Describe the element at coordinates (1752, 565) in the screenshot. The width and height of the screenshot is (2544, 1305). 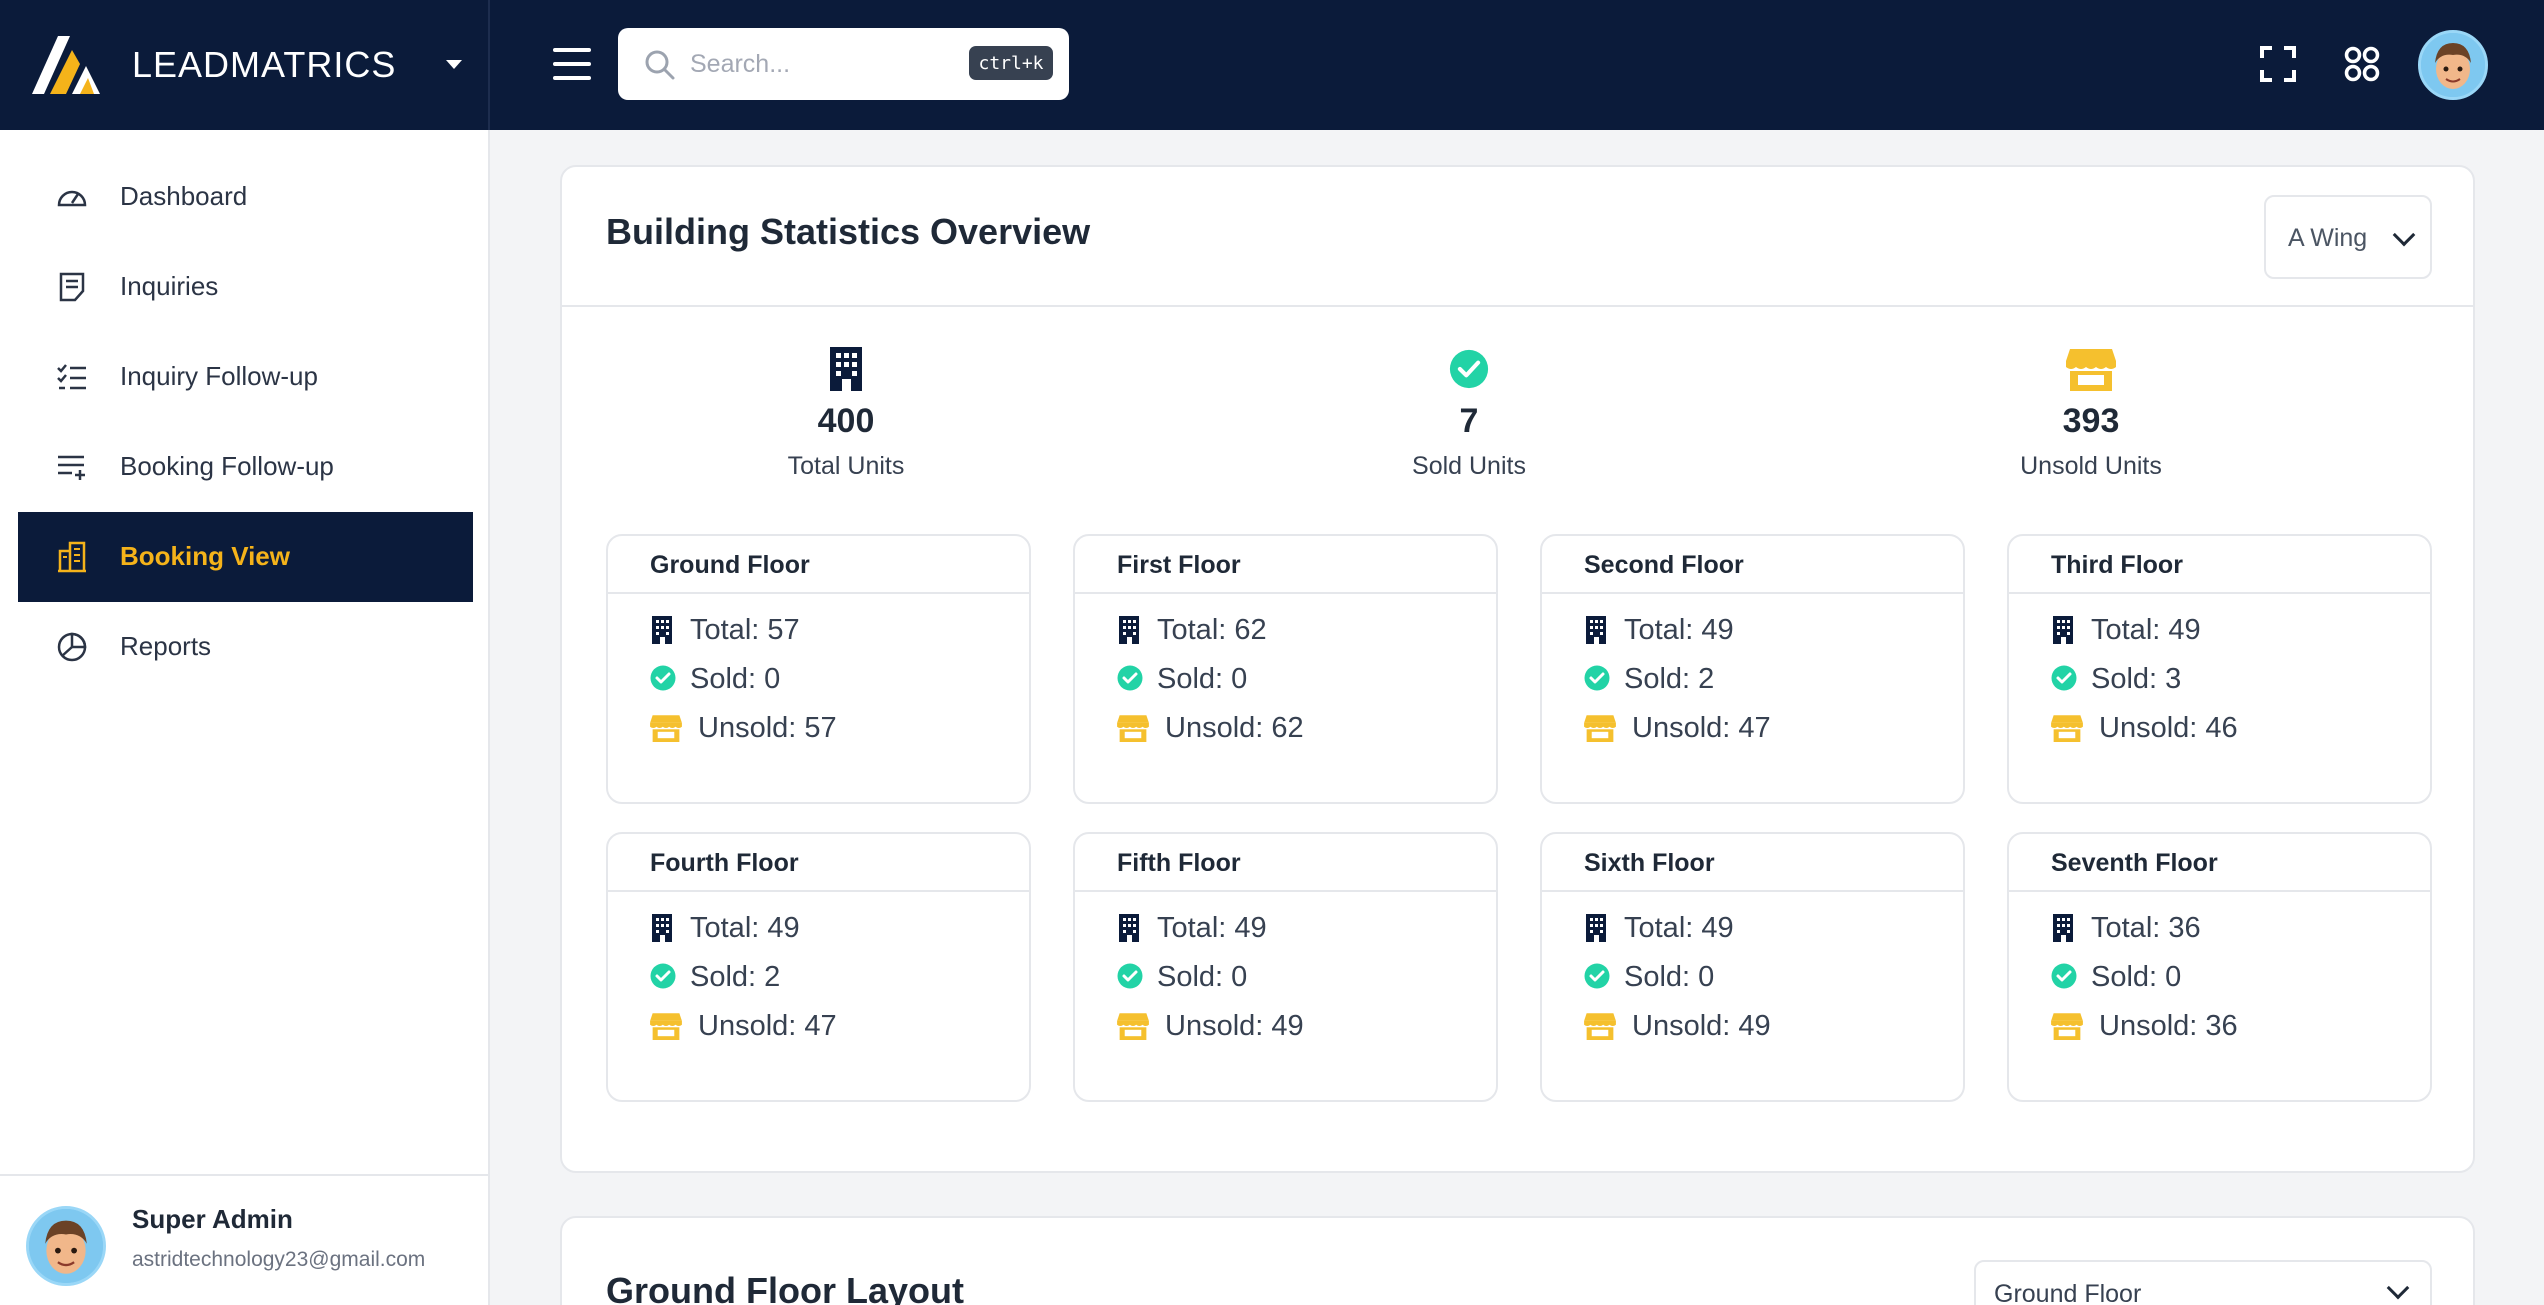
I see `floor-card-header: Second Floor` at that location.